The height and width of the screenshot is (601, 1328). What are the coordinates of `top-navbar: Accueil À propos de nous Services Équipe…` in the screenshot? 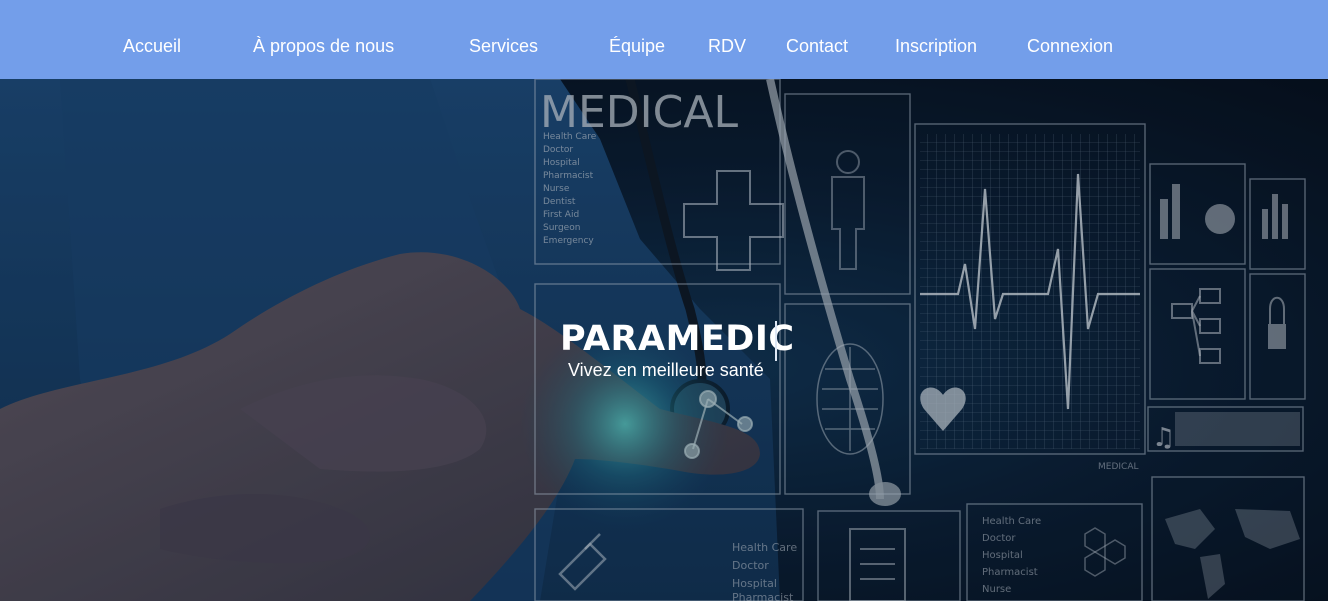 It's located at (664, 39).